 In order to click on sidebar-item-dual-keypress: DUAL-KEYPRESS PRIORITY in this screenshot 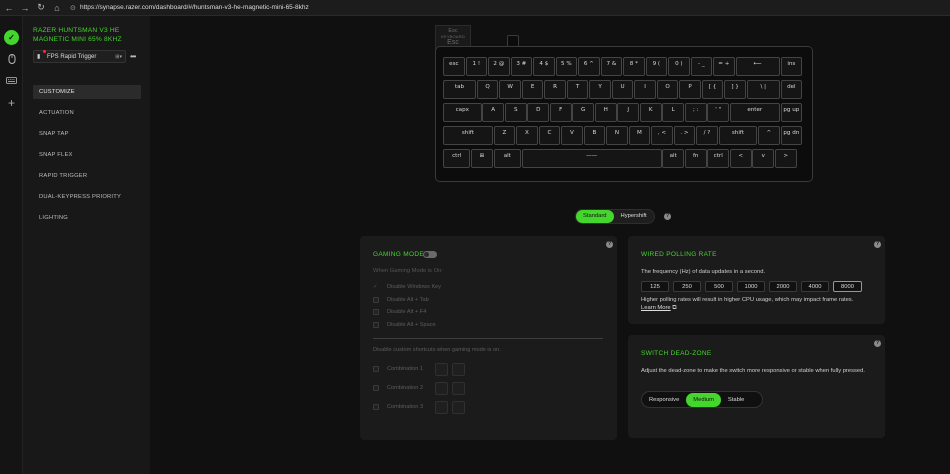, I will do `click(87, 197)`.